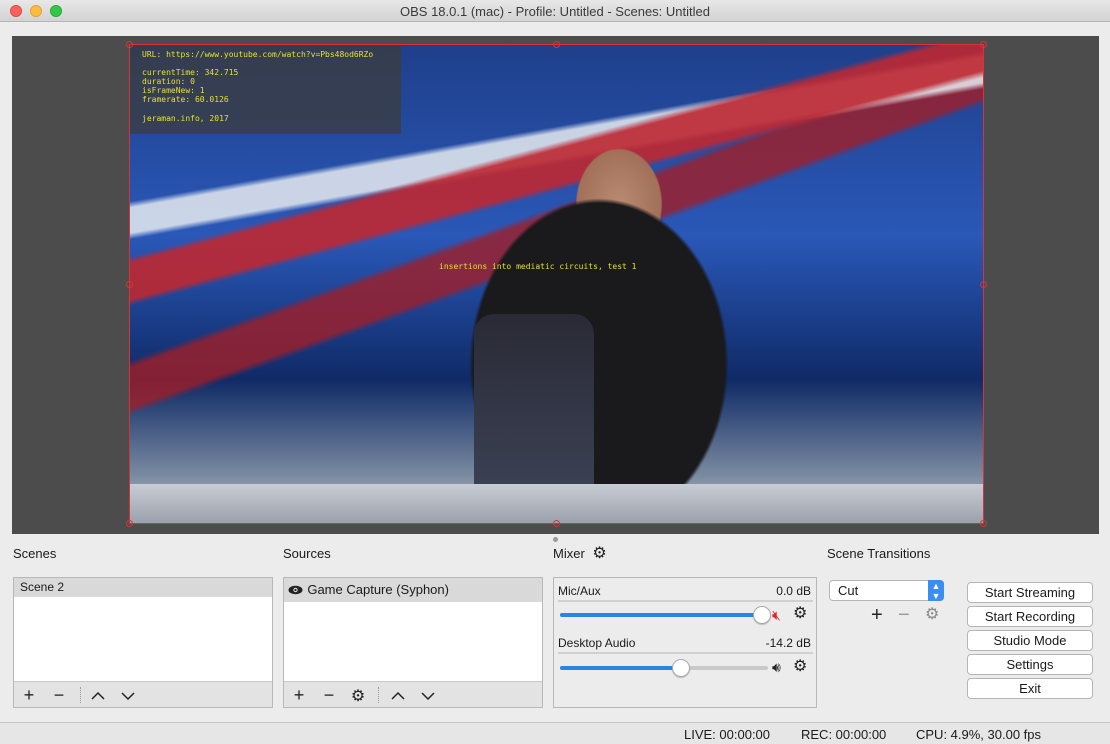 The width and height of the screenshot is (1110, 744). What do you see at coordinates (761, 615) in the screenshot?
I see `mic-aux-slider-knob` at bounding box center [761, 615].